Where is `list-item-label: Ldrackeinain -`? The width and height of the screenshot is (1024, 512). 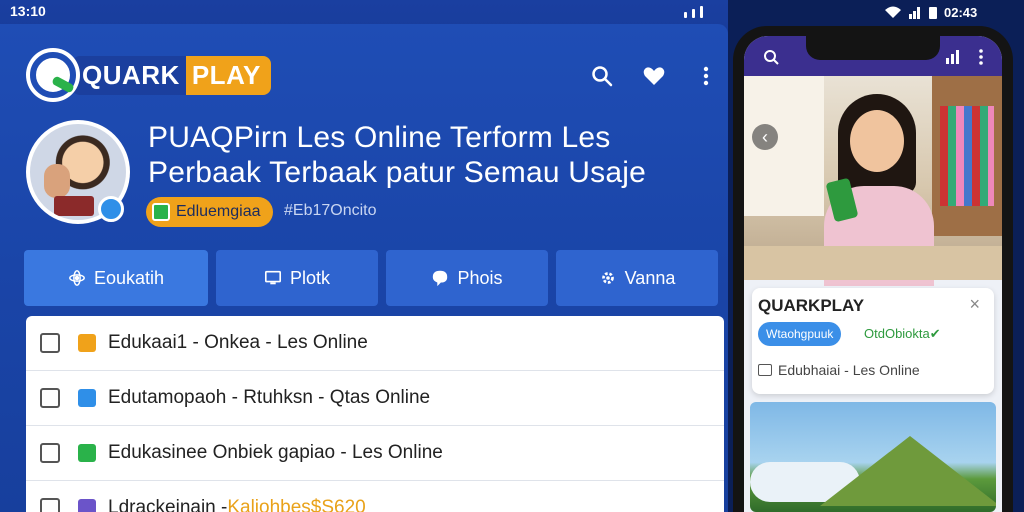 list-item-label: Ldrackeinain - is located at coordinates (168, 504).